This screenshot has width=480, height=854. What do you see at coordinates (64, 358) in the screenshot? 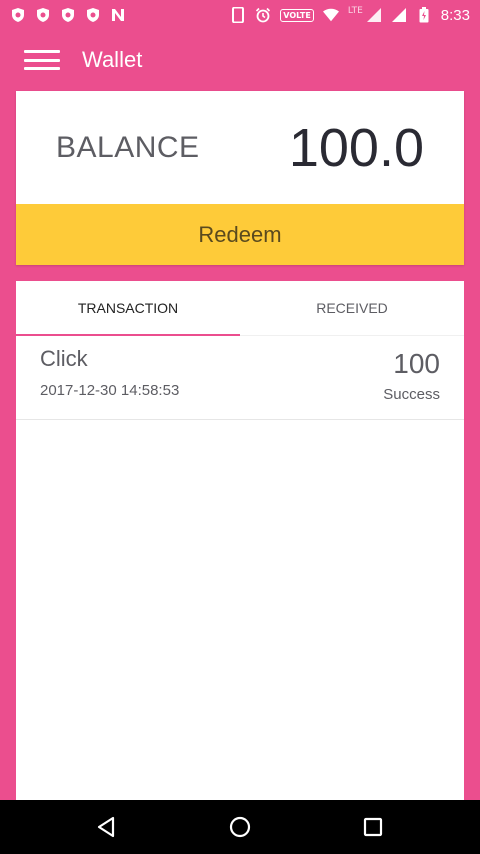
I see `transaction-name: Click` at bounding box center [64, 358].